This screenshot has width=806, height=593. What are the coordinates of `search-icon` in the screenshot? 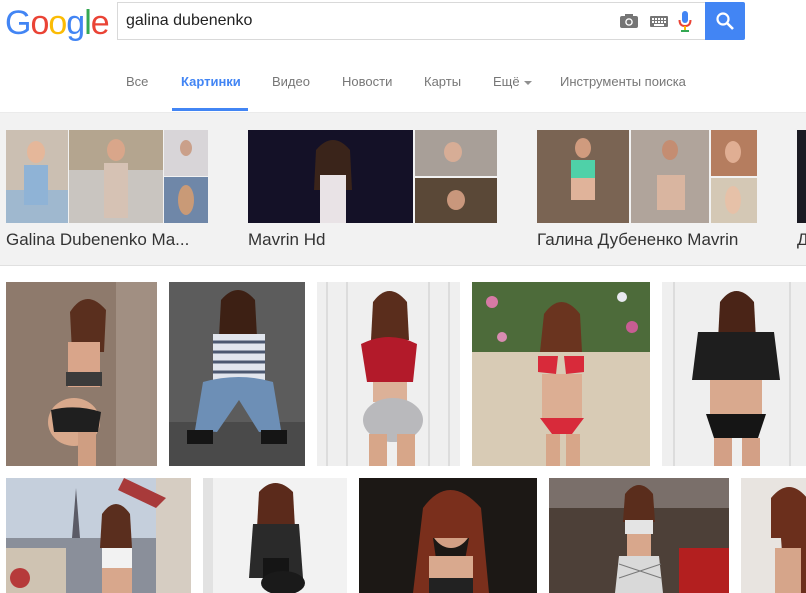 It's located at (725, 21).